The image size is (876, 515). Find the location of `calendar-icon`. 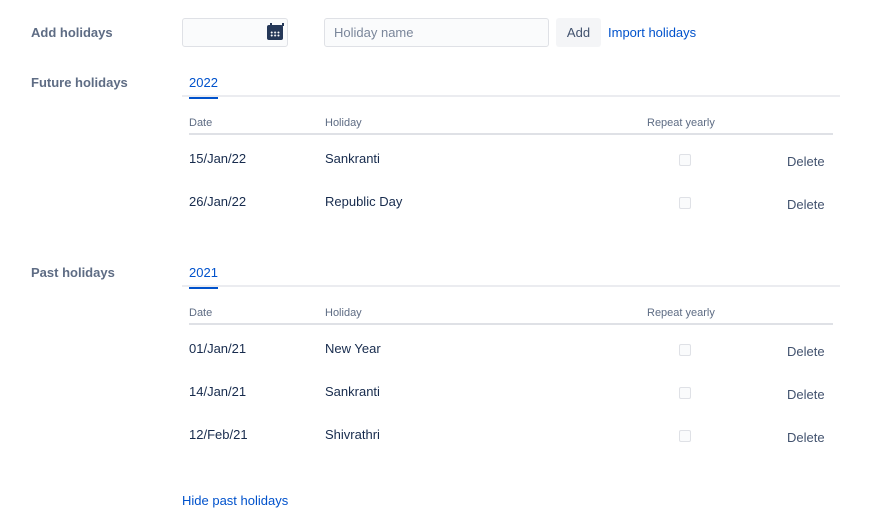

calendar-icon is located at coordinates (275, 31).